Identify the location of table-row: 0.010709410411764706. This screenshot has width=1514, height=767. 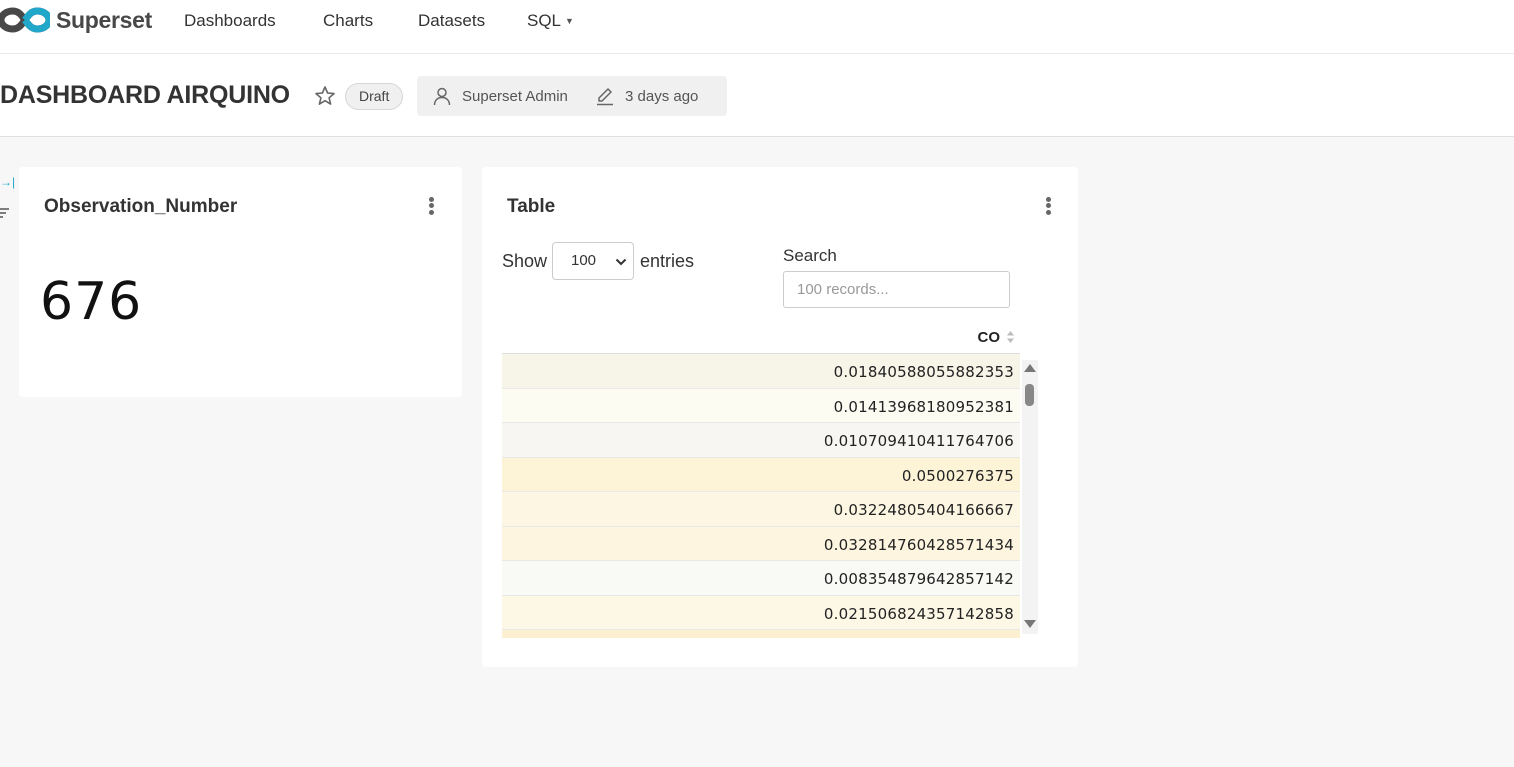
(761, 440).